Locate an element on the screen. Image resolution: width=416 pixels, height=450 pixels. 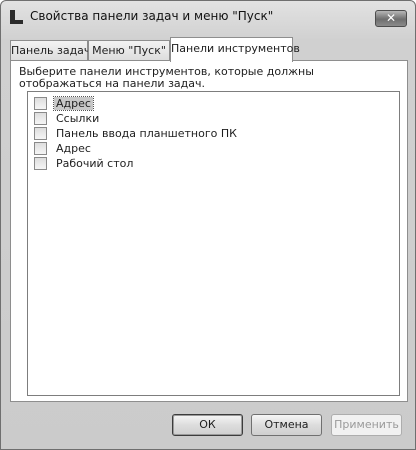
close-icon: ✕ is located at coordinates (391, 18).